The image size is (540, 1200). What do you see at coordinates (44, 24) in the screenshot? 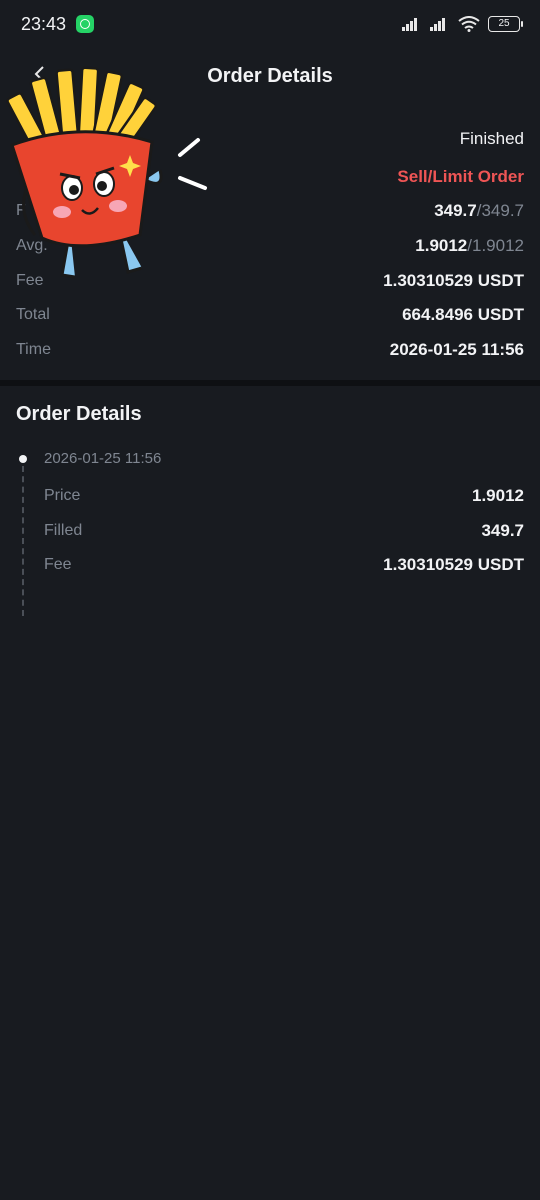
I see `status-time: 23:43` at bounding box center [44, 24].